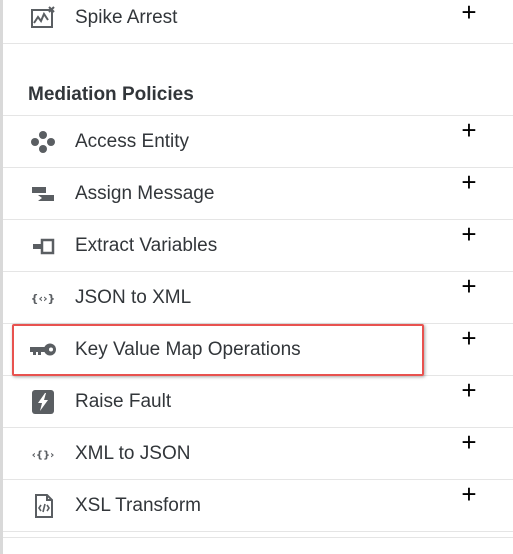  What do you see at coordinates (258, 402) in the screenshot?
I see `policy-row-raise-fault: Raise Fault +` at bounding box center [258, 402].